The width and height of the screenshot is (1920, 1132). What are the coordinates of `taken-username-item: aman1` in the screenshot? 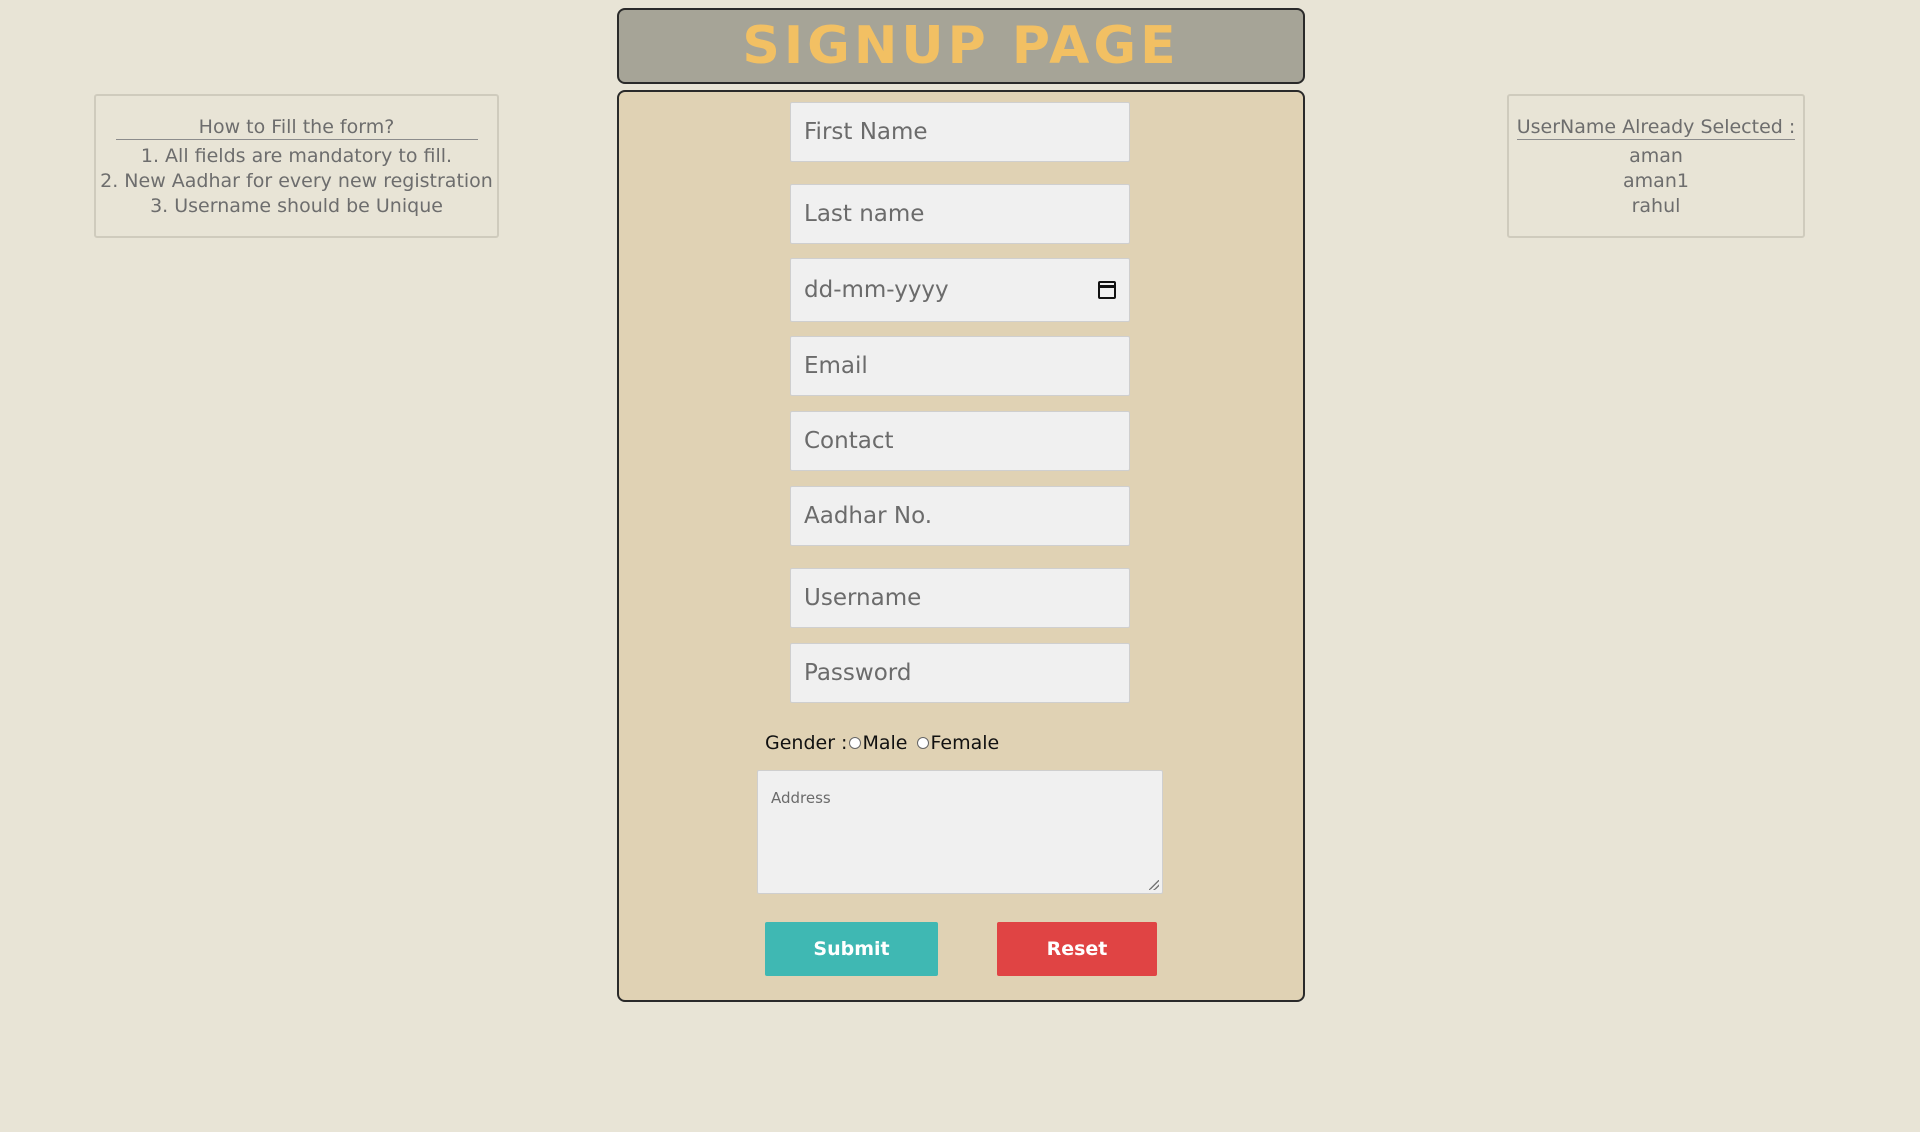 It's located at (1656, 181).